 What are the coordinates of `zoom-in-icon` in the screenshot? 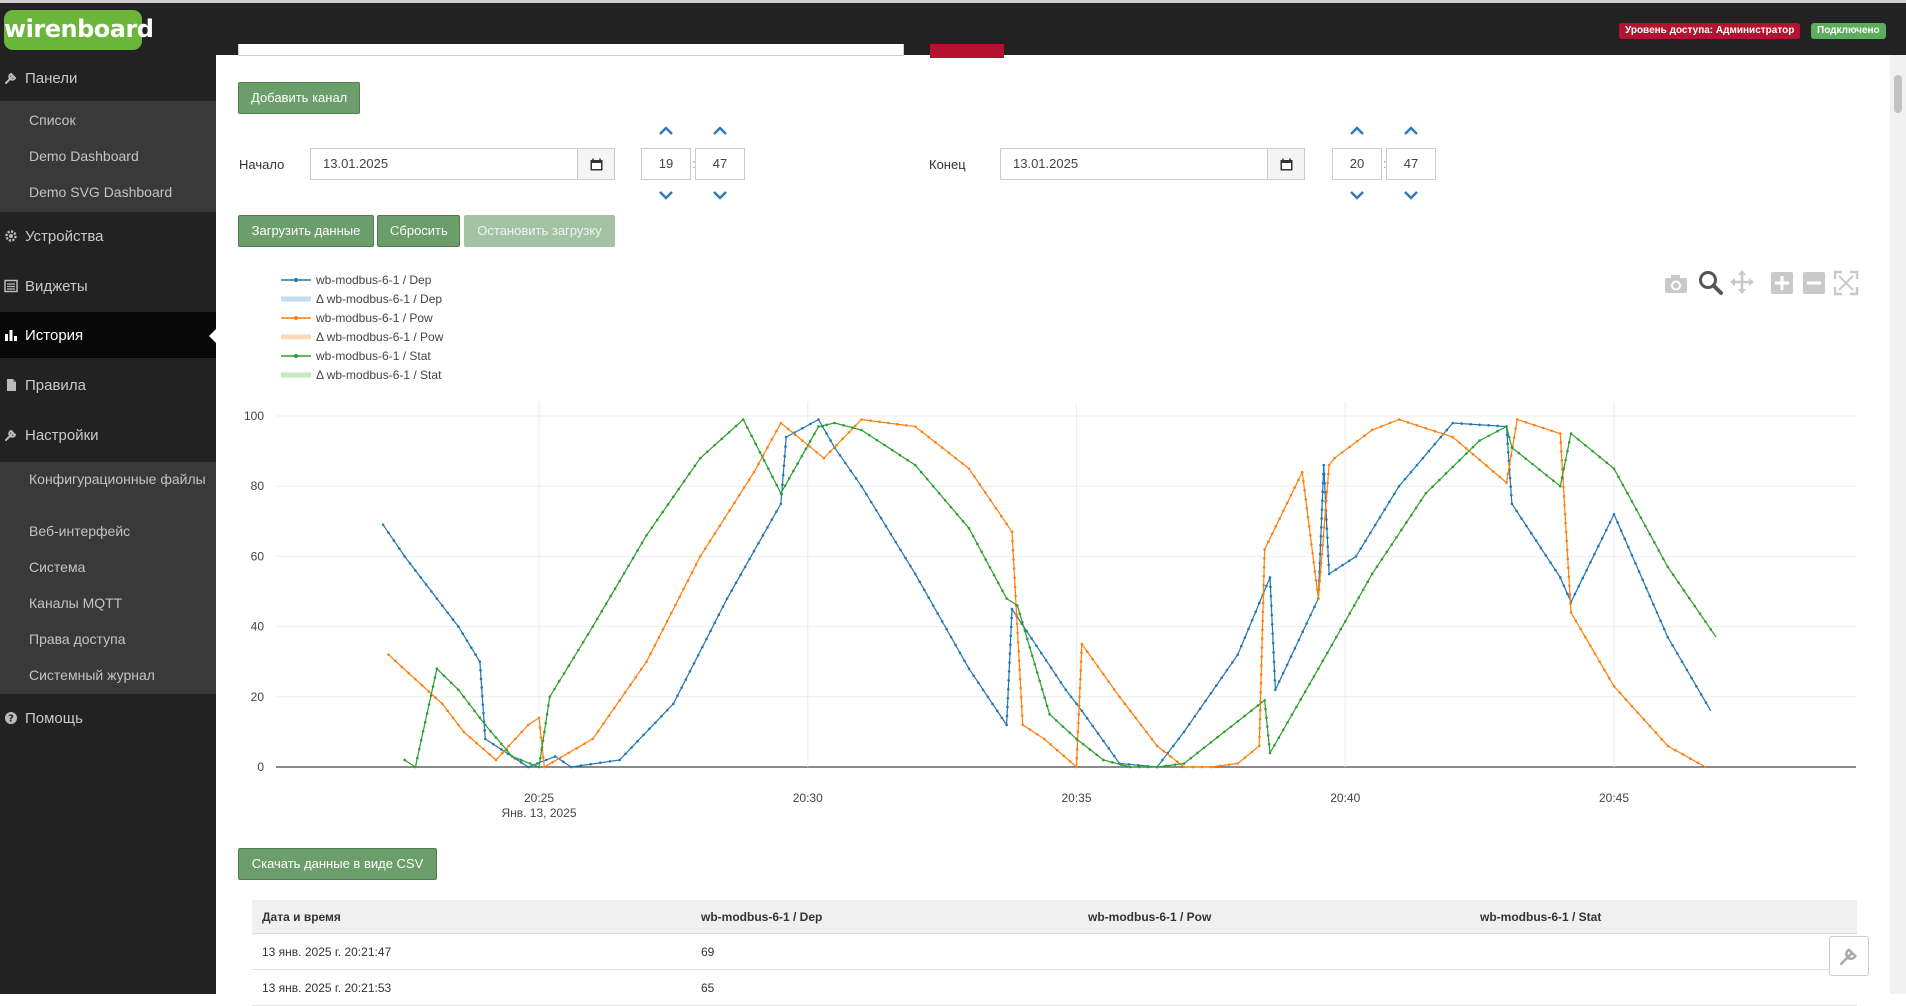 It's located at (1782, 283).